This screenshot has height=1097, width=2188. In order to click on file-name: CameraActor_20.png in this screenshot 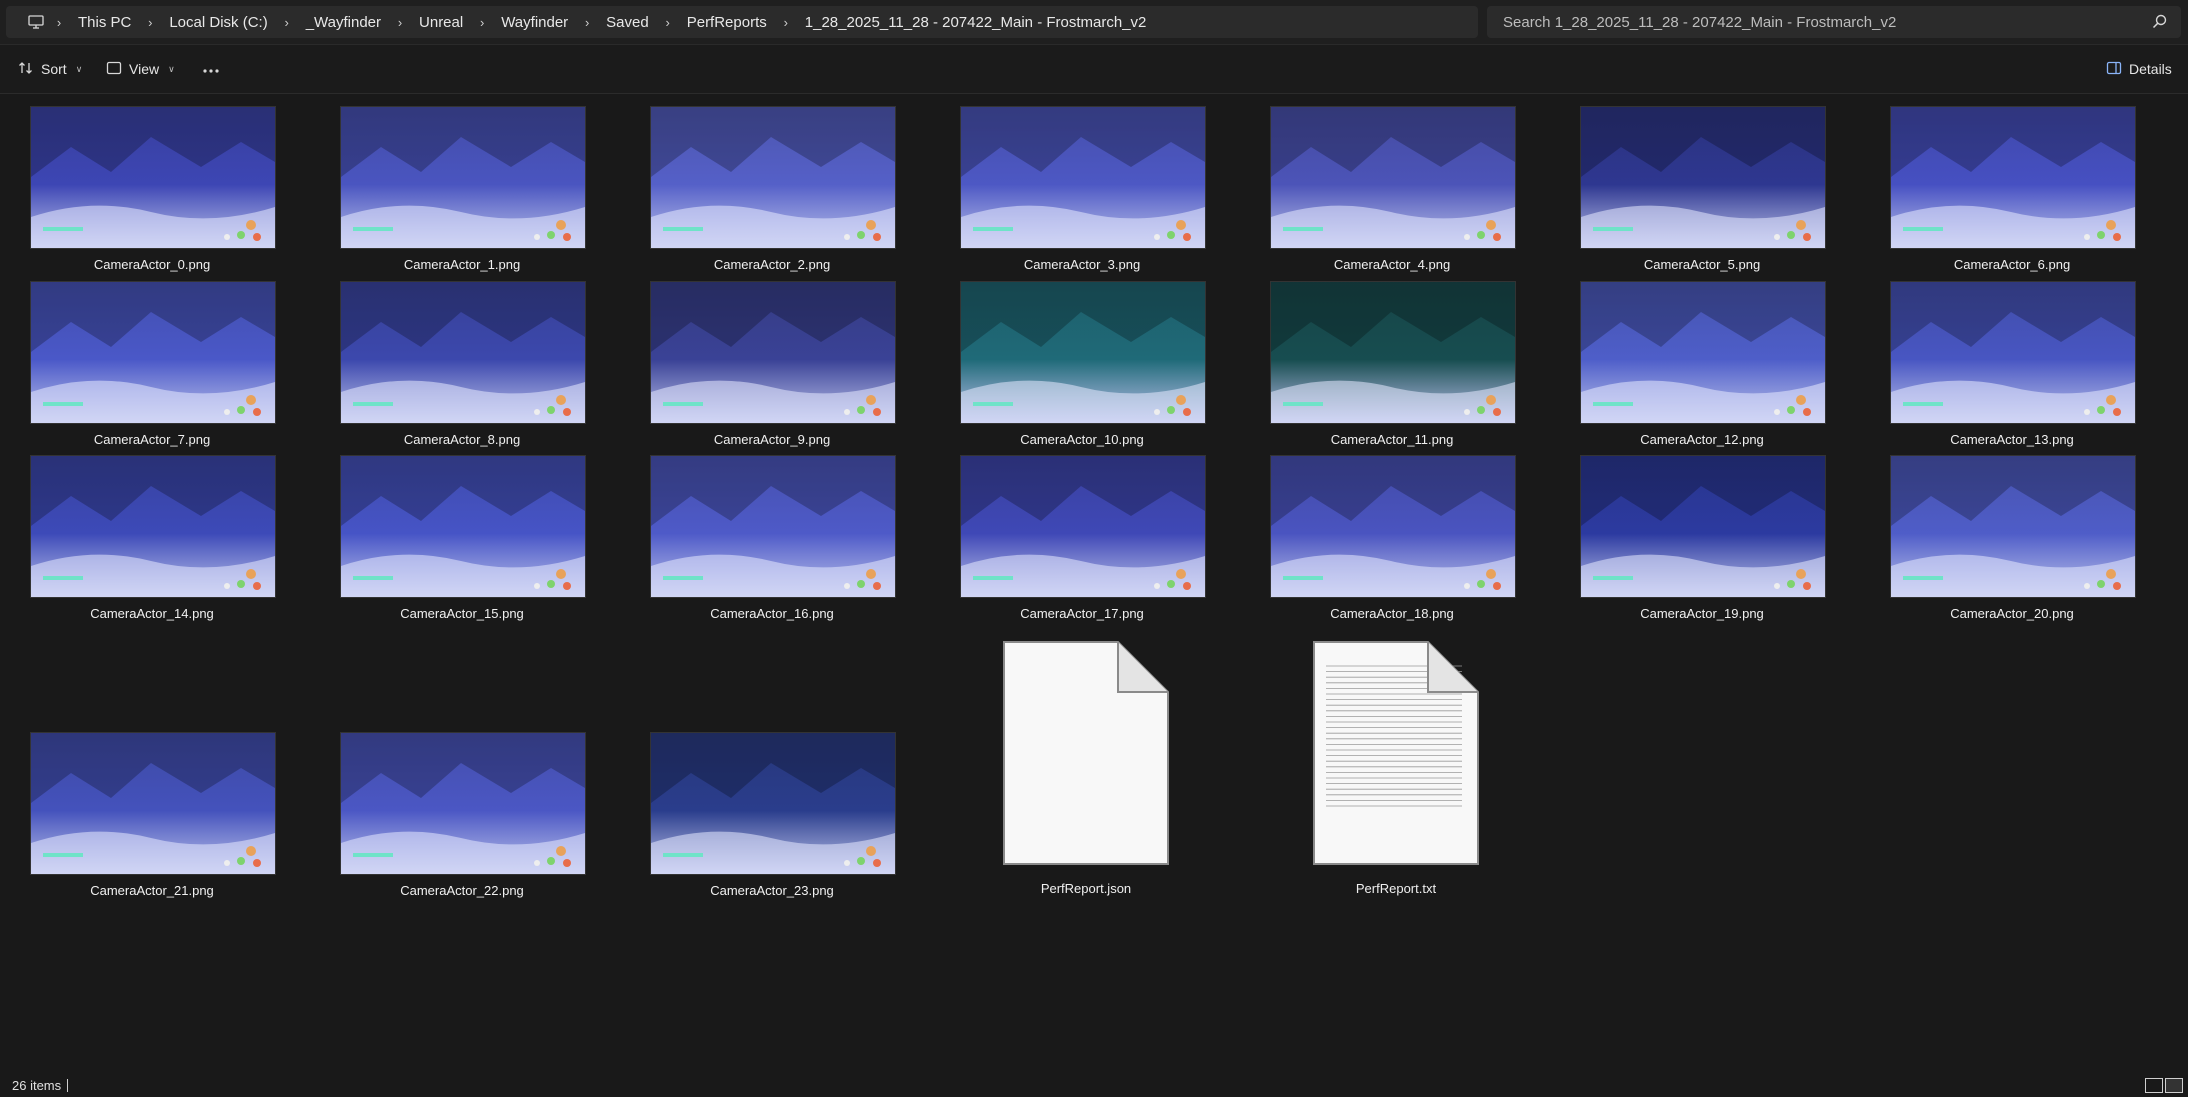, I will do `click(2012, 613)`.